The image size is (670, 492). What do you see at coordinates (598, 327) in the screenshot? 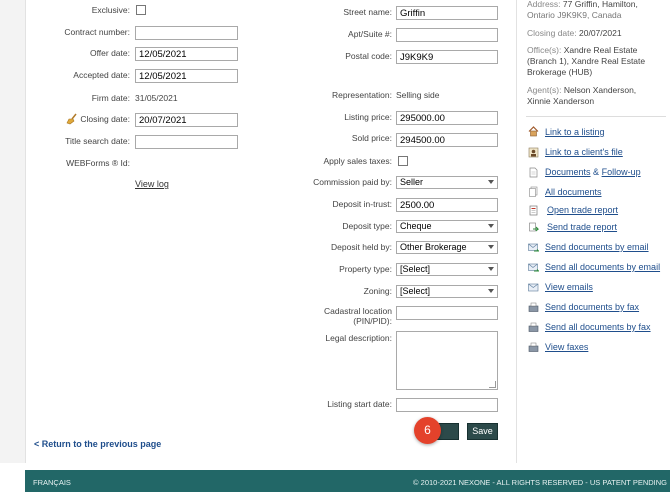
I see `send-all-documents-fax-link: Send all documents by fax` at bounding box center [598, 327].